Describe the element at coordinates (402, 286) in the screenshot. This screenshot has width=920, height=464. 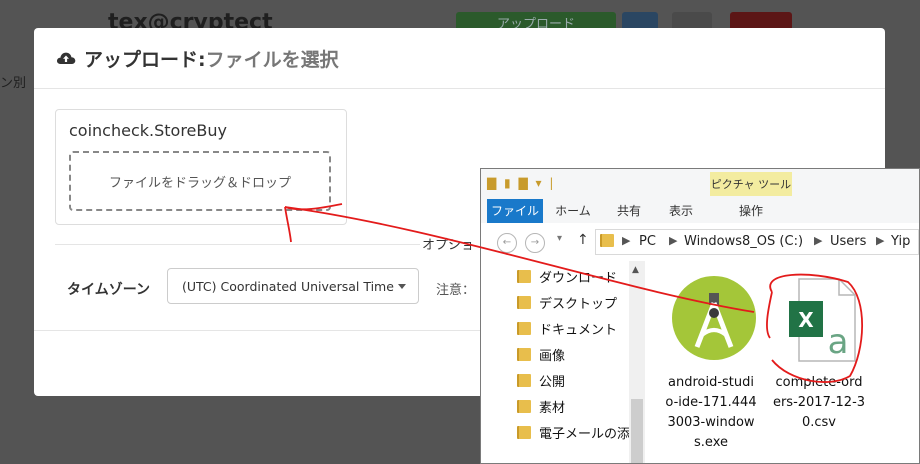
I see `caret-down-icon` at that location.